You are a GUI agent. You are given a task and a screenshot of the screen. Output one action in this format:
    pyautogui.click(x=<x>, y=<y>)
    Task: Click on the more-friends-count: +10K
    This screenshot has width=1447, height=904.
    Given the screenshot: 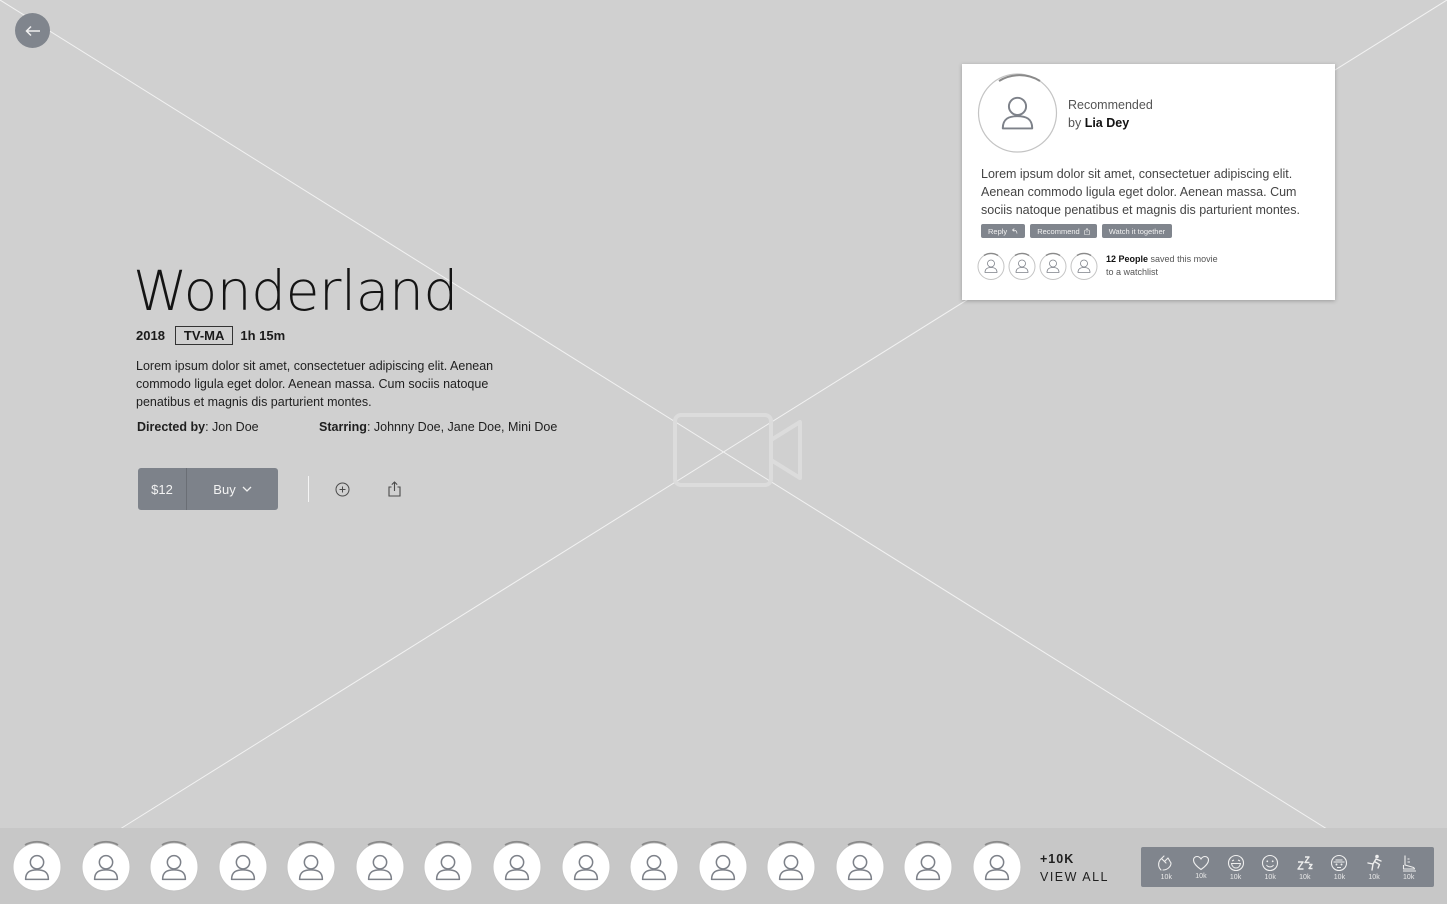 What is the action you would take?
    pyautogui.click(x=1057, y=859)
    